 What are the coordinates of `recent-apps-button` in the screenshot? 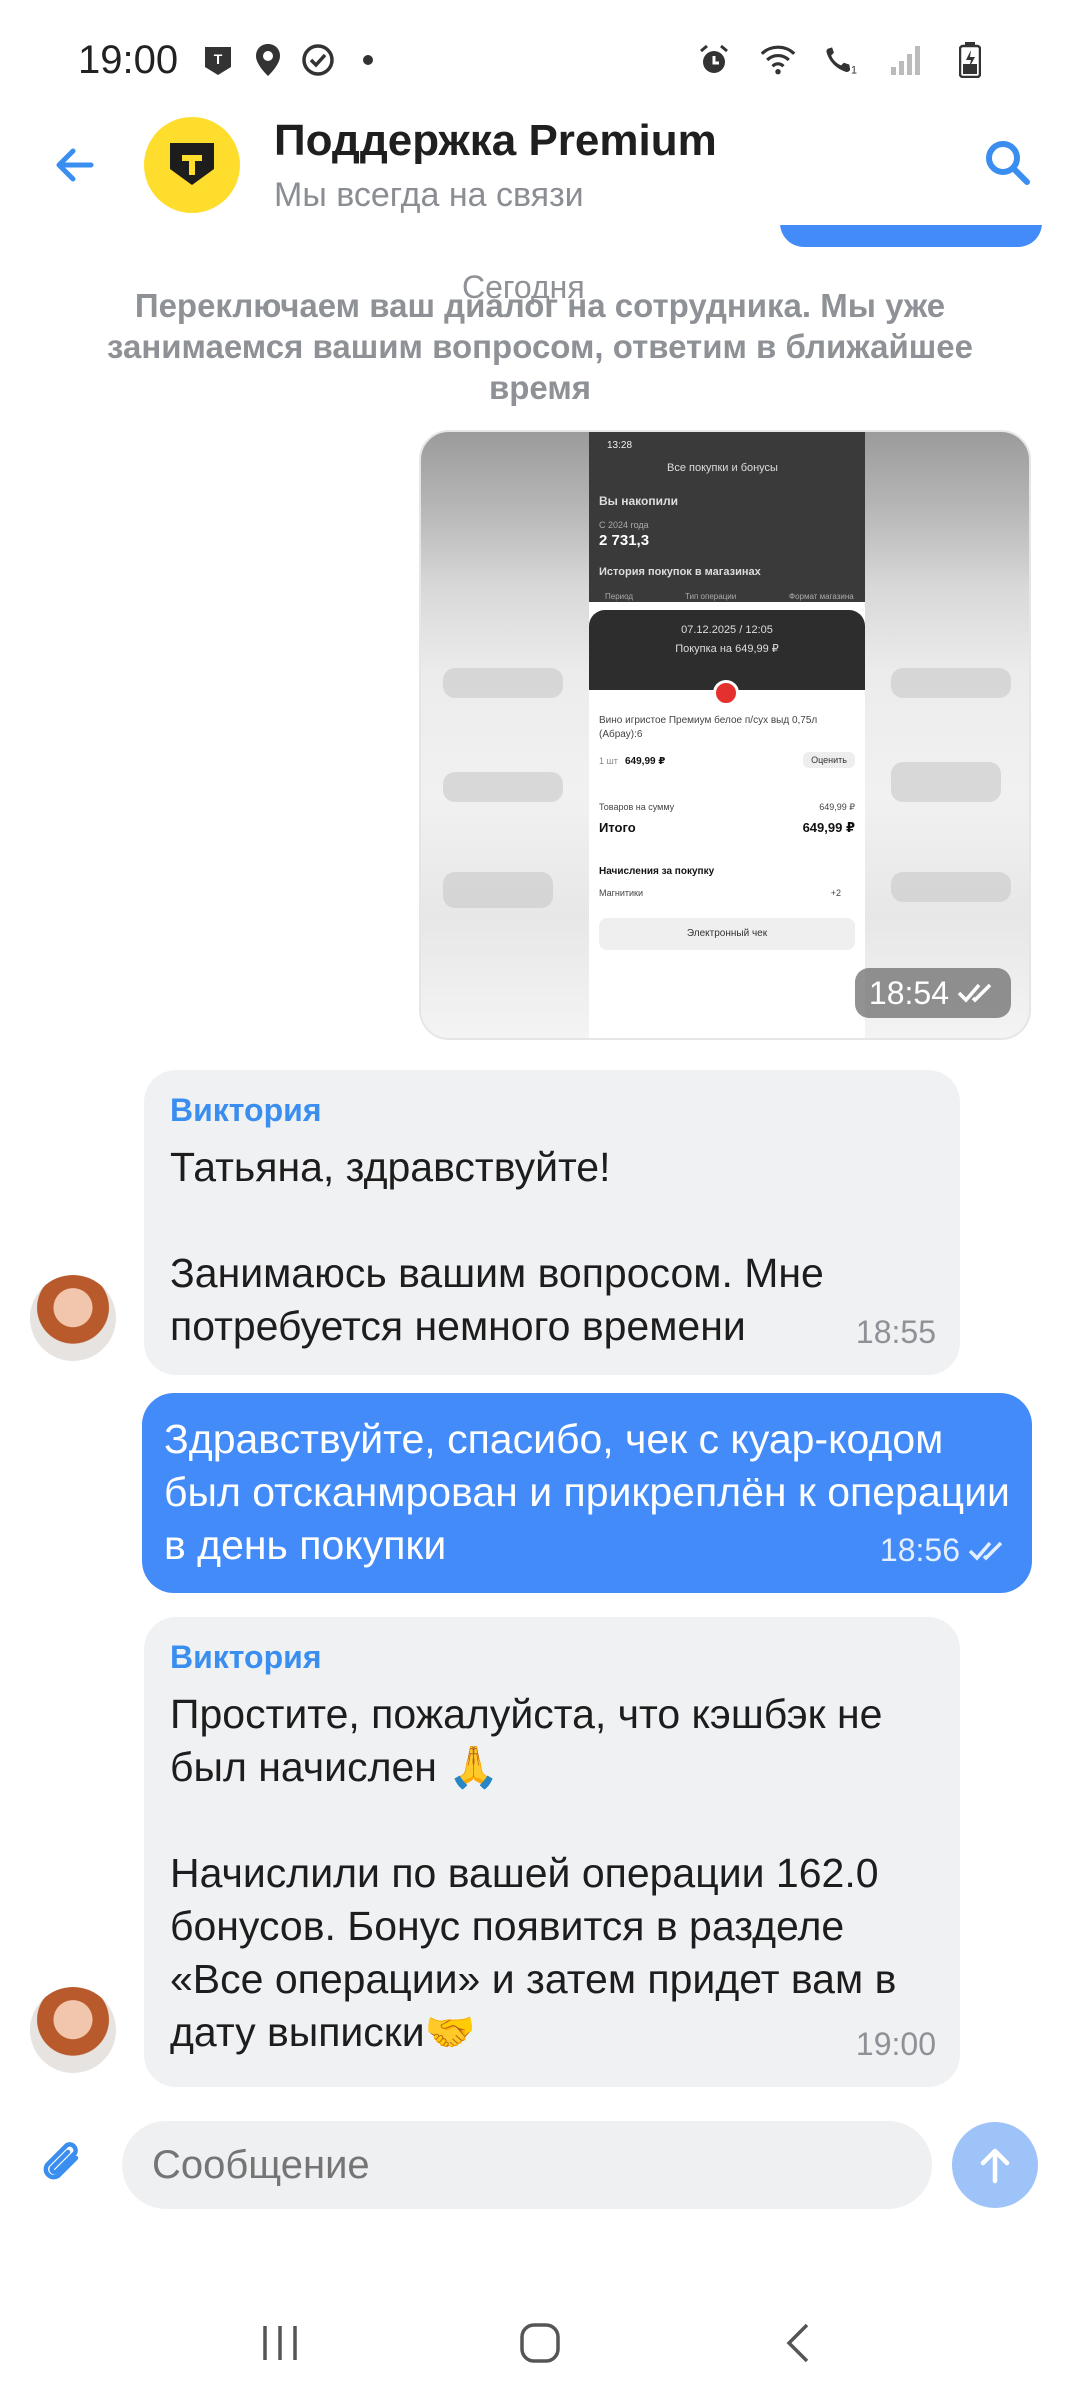 It's located at (280, 2343).